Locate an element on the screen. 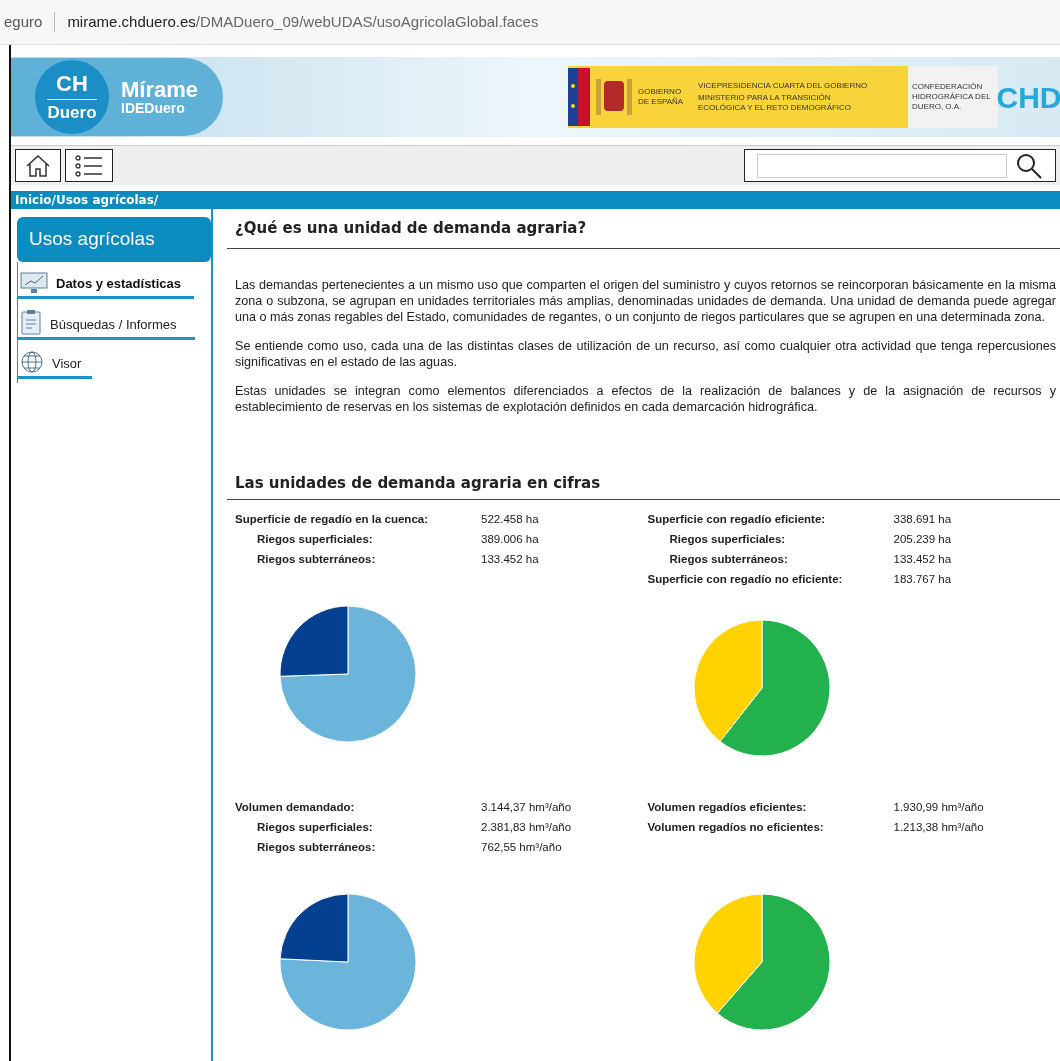 The height and width of the screenshot is (1061, 1060). home-button is located at coordinates (38, 165).